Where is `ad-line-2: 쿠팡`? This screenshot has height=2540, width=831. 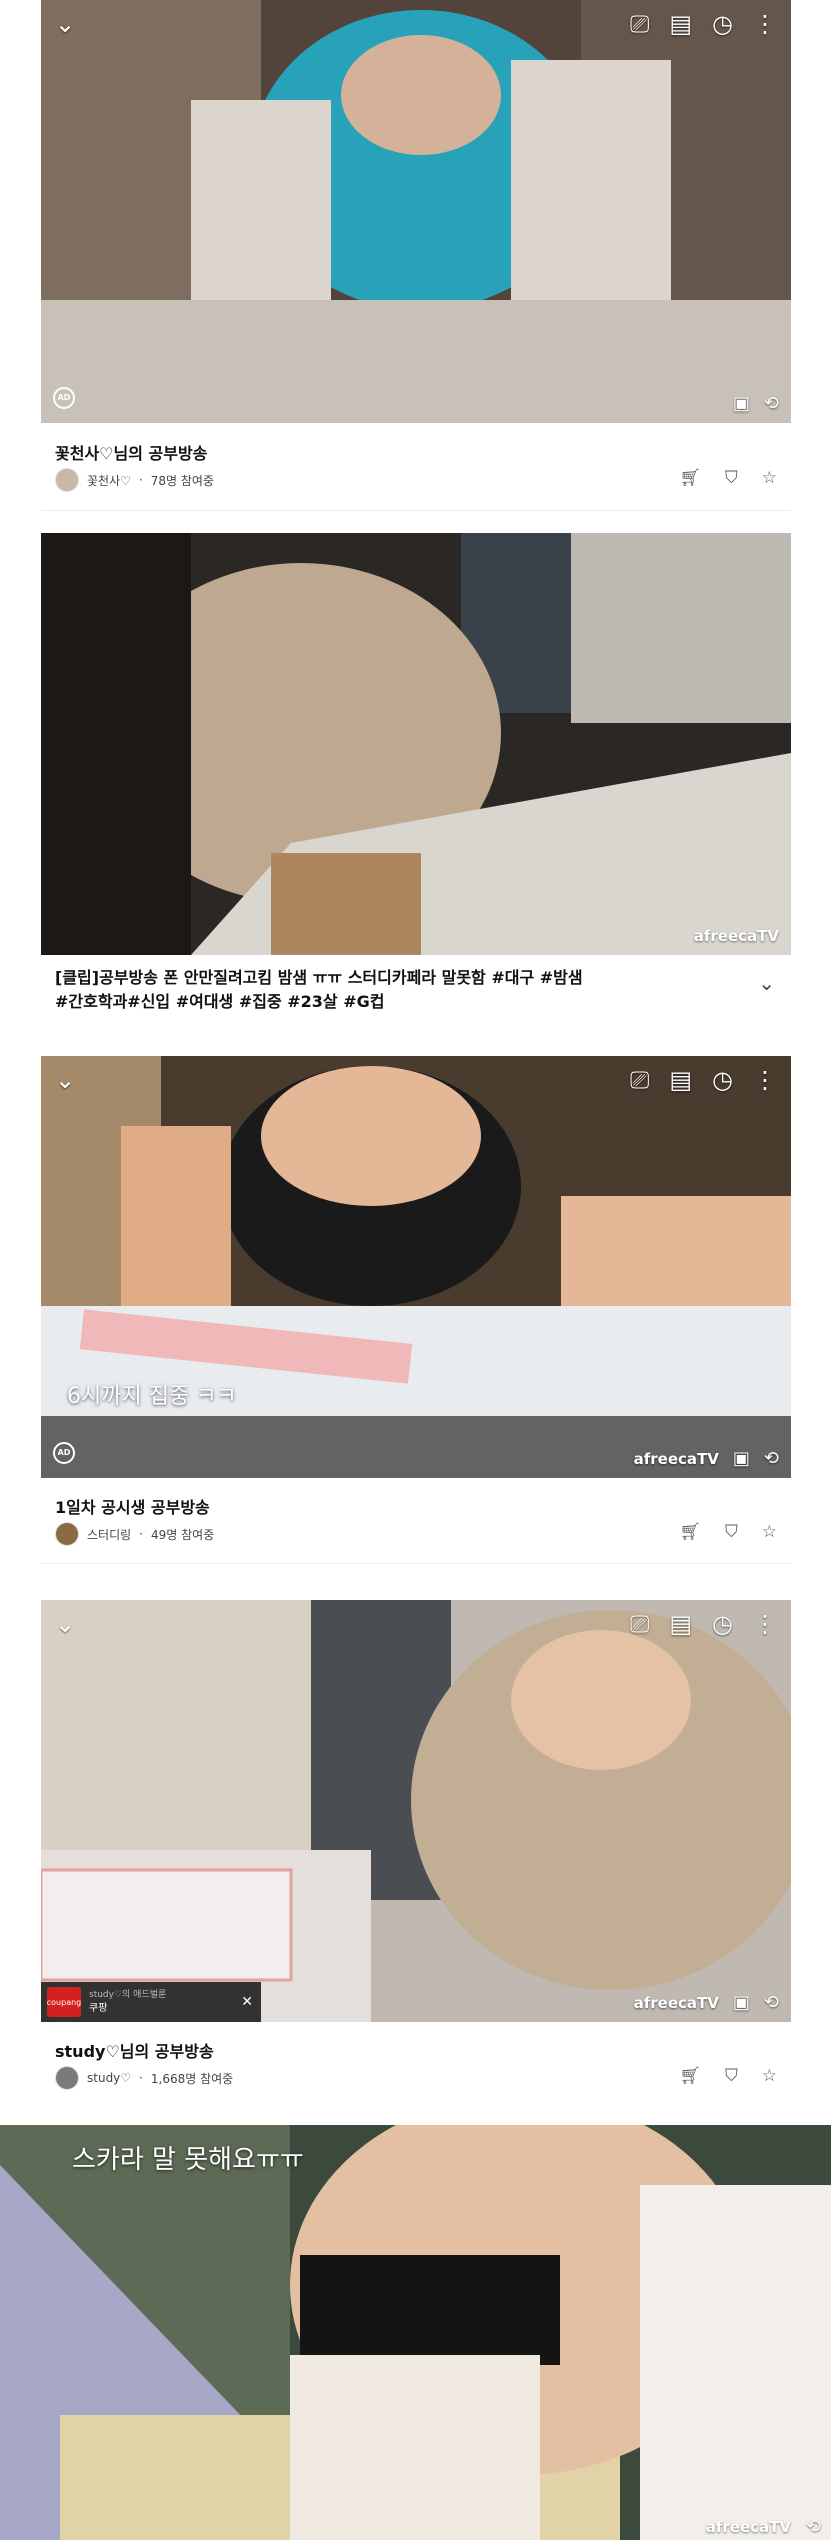 ad-line-2: 쿠팡 is located at coordinates (98, 2008).